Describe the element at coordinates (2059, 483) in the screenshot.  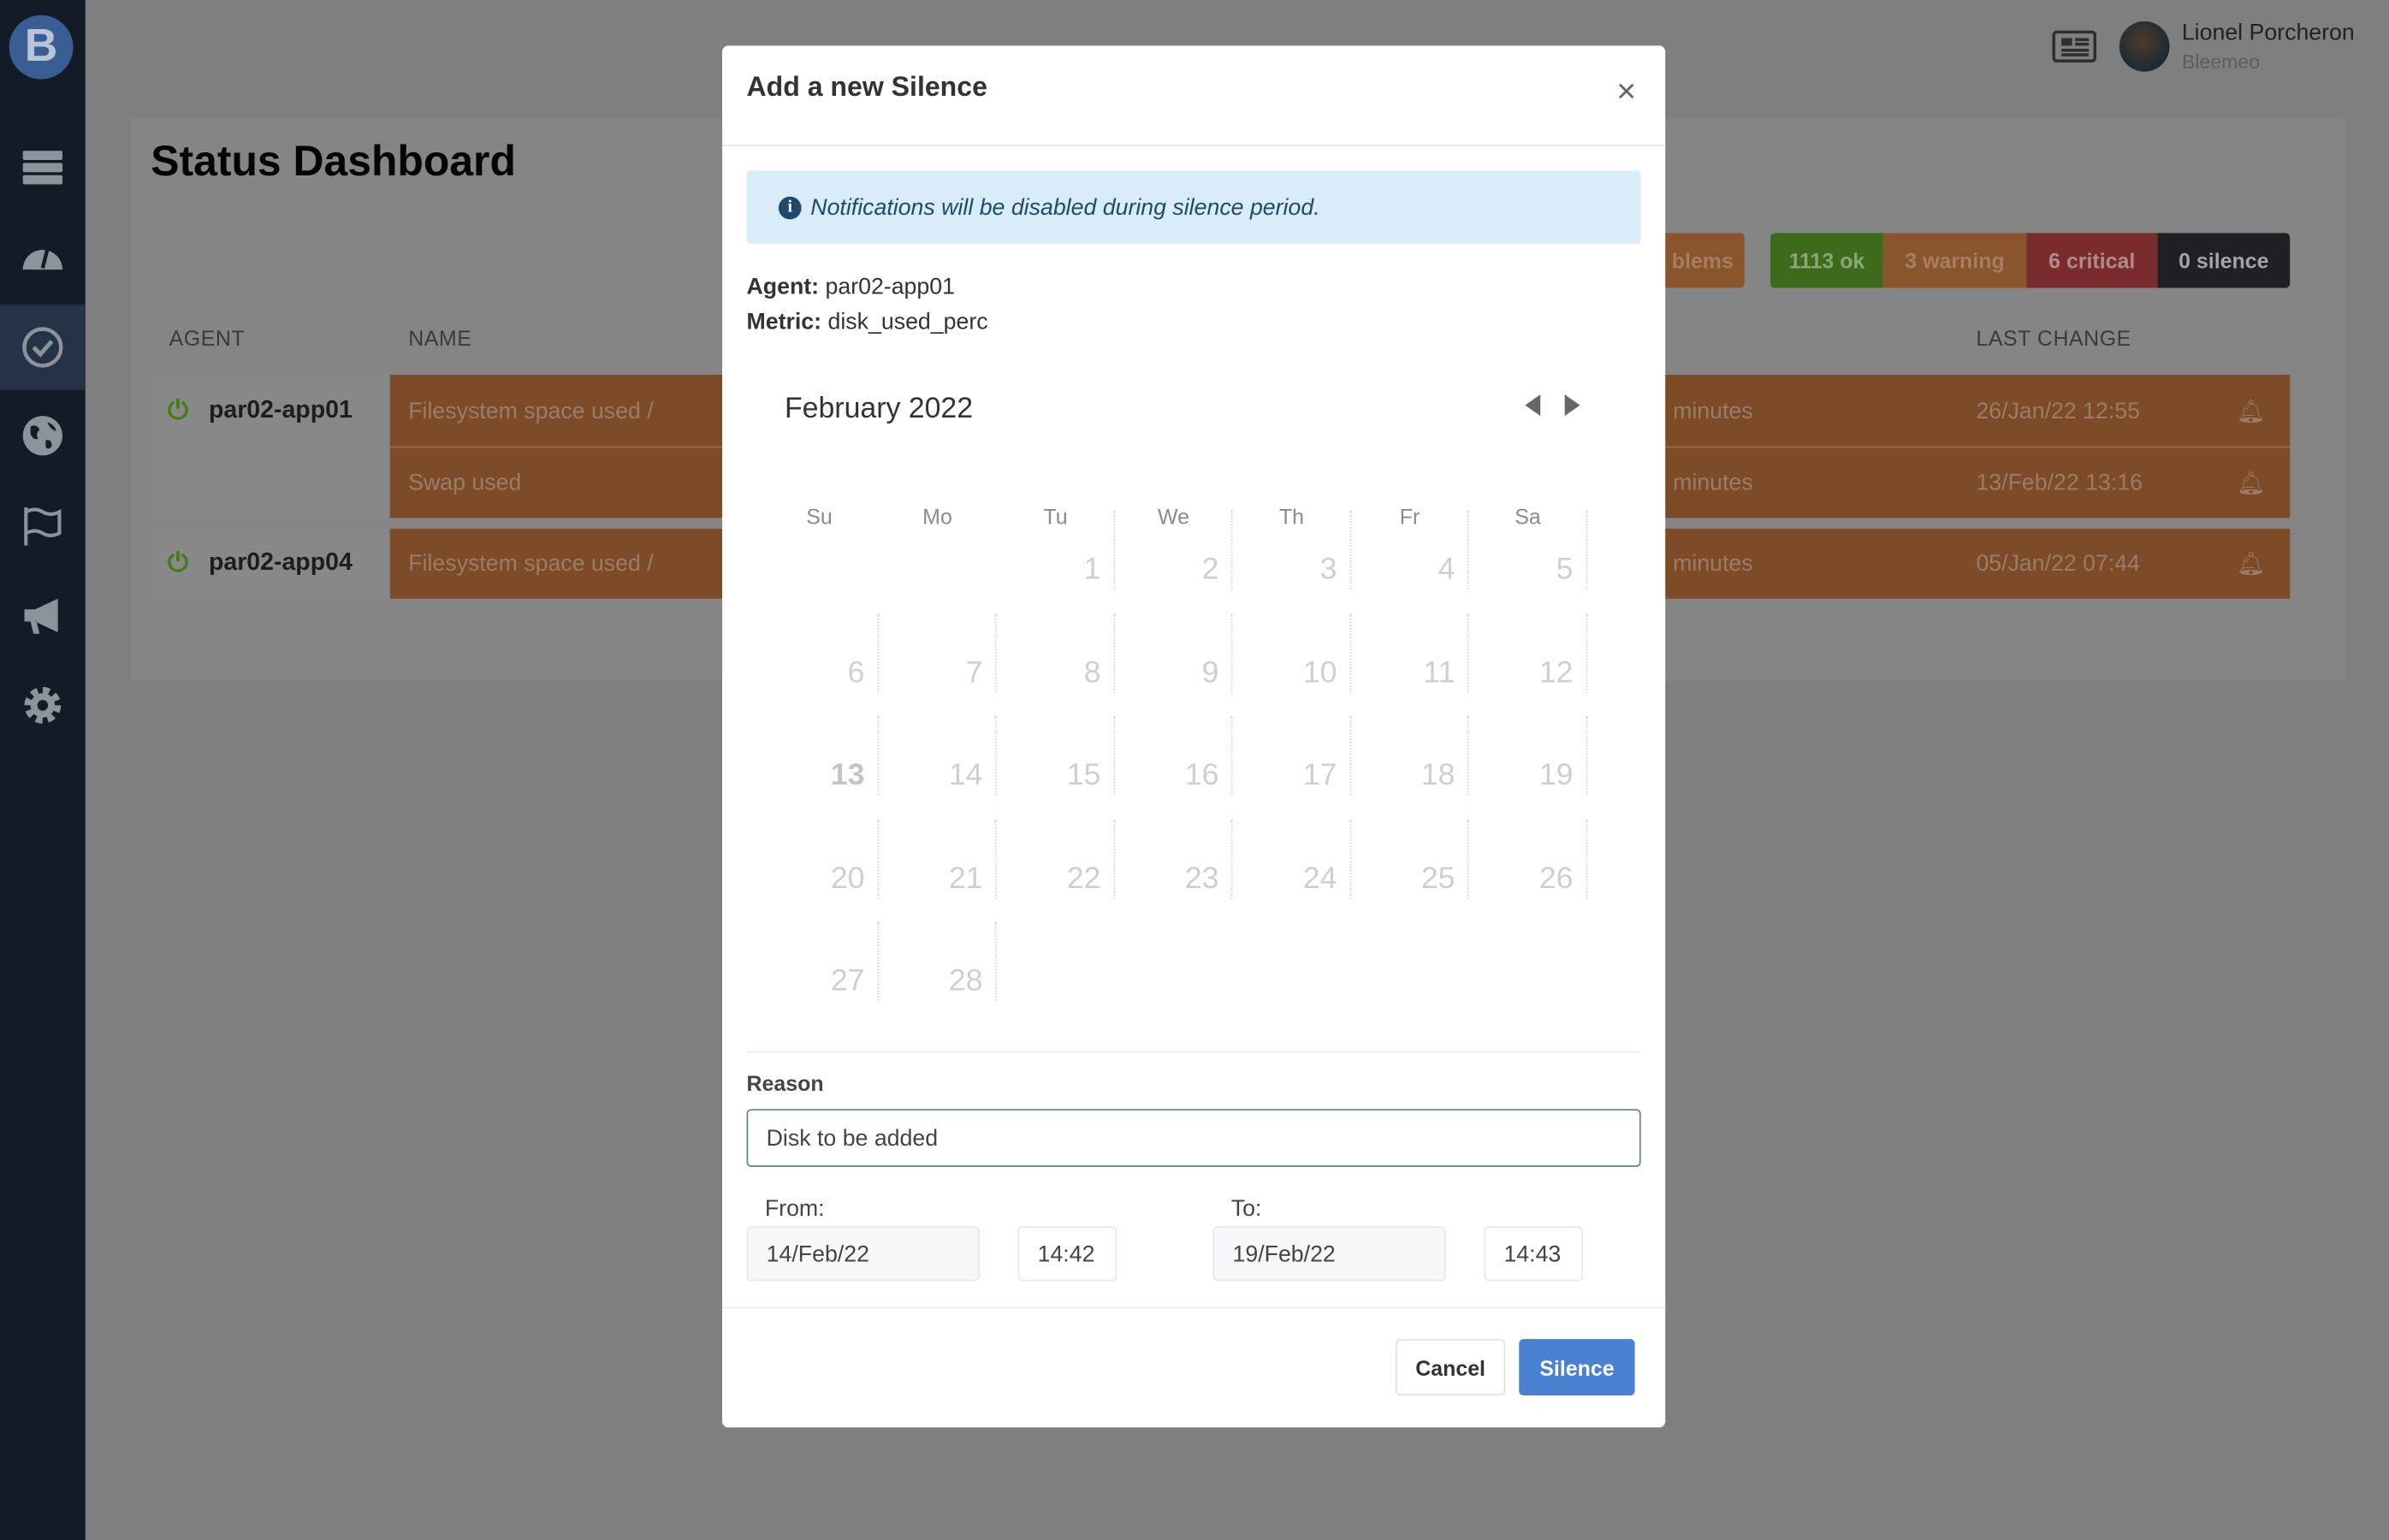
I see `last-change: 13/Feb/22 13:16` at that location.